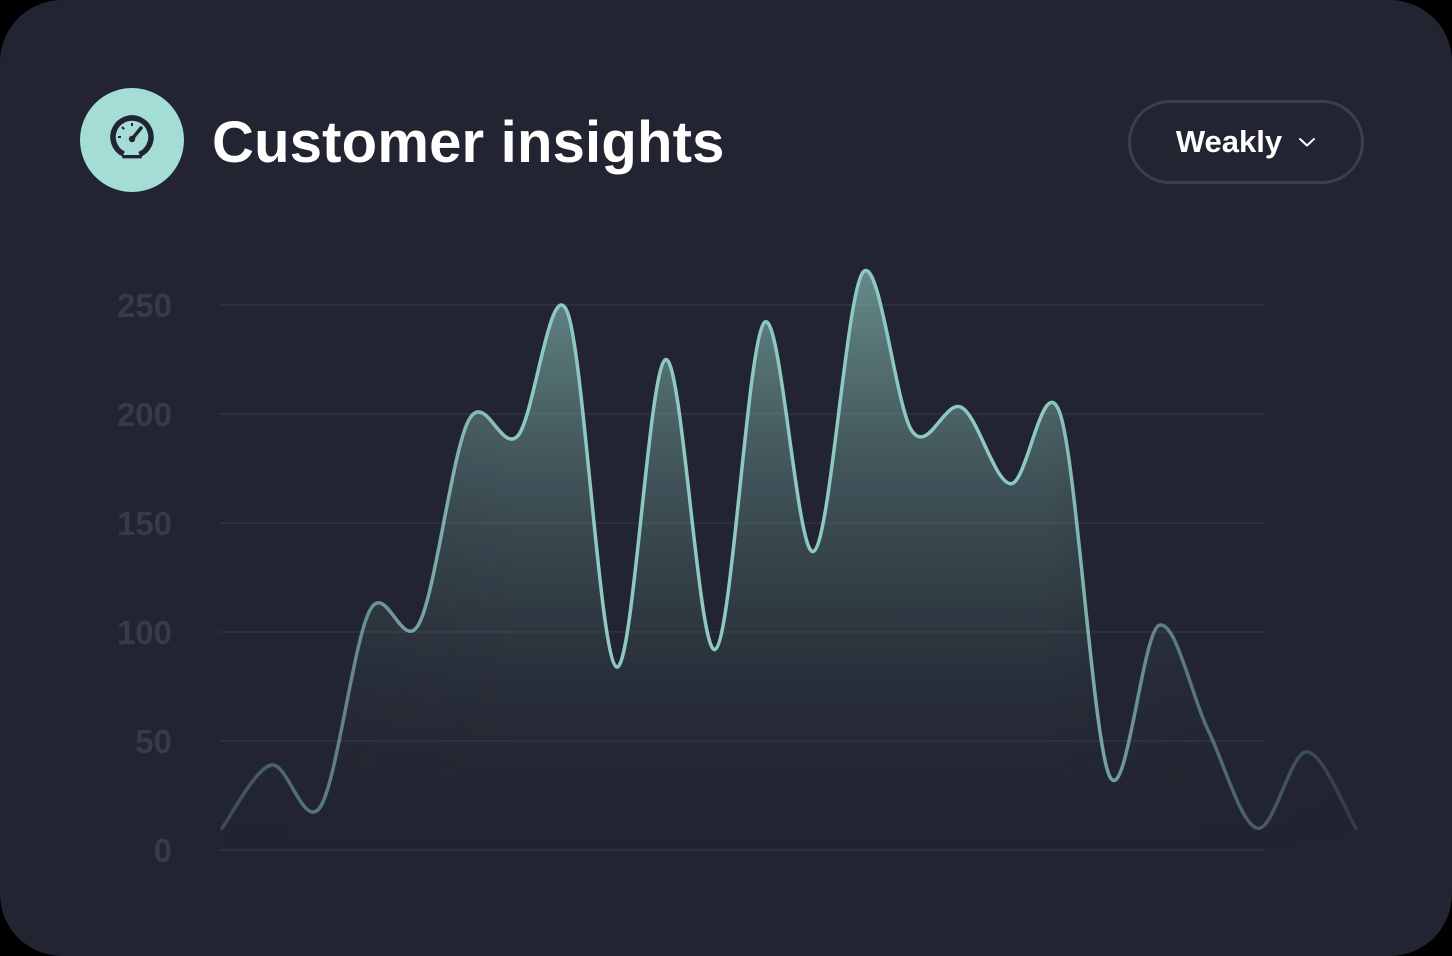 The width and height of the screenshot is (1452, 956). I want to click on y-tick-label: 200, so click(144, 414).